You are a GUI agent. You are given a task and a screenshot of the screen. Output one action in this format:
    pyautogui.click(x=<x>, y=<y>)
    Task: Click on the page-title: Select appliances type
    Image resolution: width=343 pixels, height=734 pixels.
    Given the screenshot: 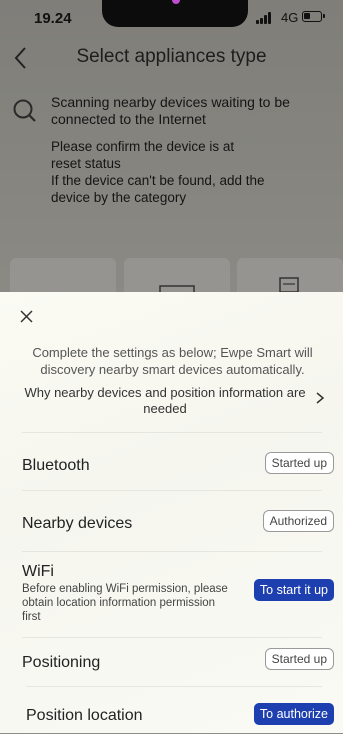 What is the action you would take?
    pyautogui.click(x=171, y=56)
    